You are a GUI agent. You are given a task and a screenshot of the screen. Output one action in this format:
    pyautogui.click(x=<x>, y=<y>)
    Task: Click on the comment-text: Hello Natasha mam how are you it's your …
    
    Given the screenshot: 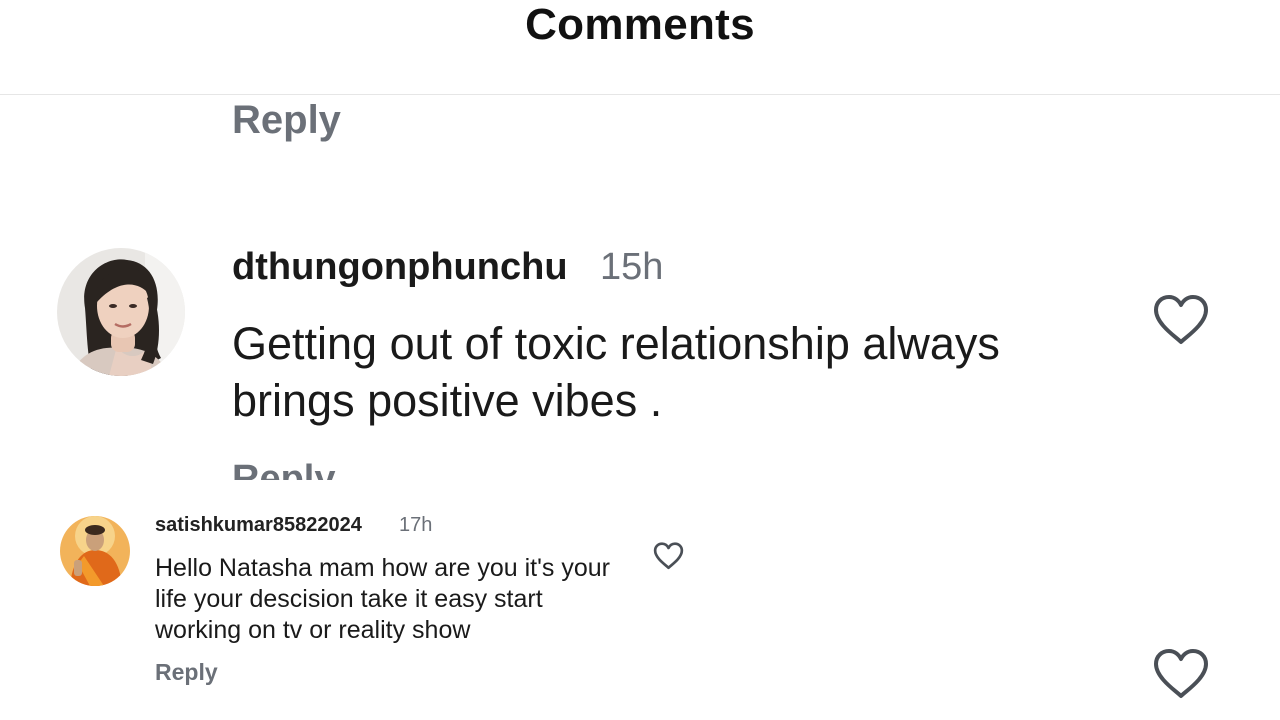 What is the action you would take?
    pyautogui.click(x=382, y=599)
    